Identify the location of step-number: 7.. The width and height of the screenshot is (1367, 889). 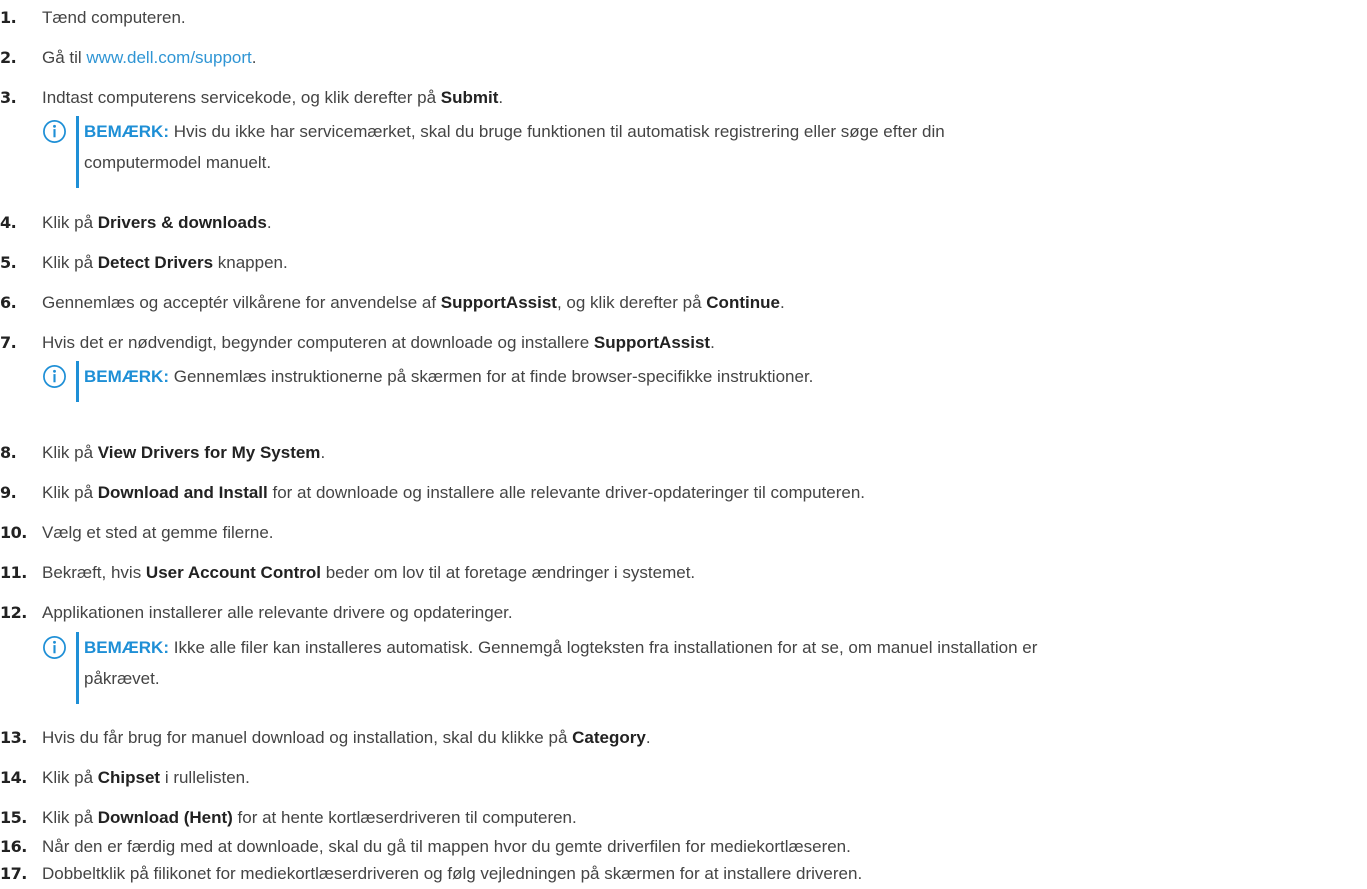
(8, 342).